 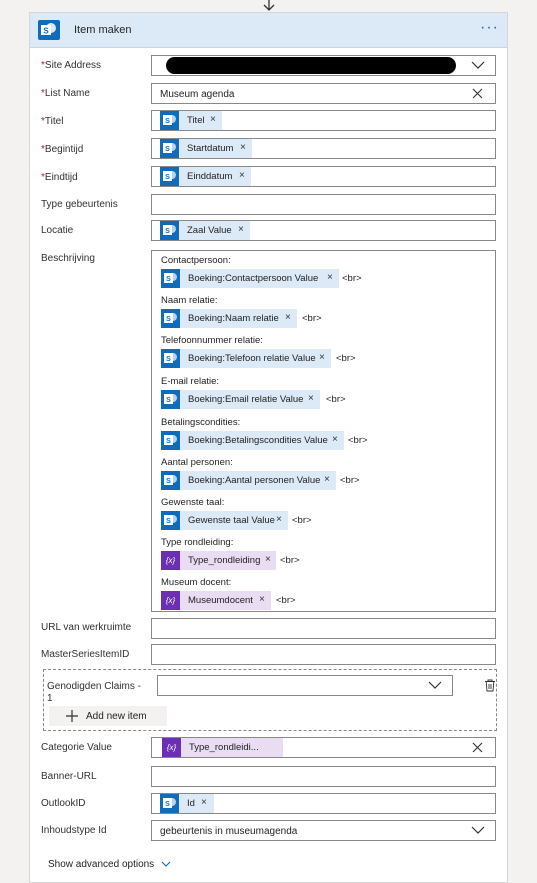 What do you see at coordinates (489, 28) in the screenshot?
I see `more-options-icon: ···` at bounding box center [489, 28].